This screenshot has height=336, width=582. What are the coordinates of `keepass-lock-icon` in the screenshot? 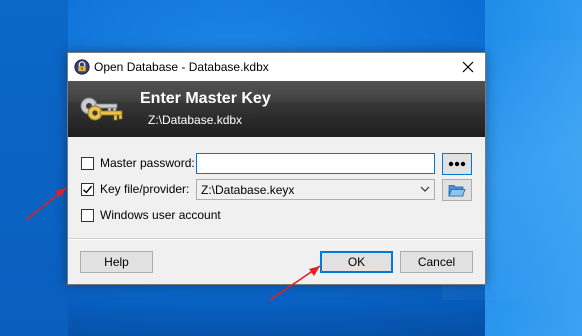 It's located at (82, 67).